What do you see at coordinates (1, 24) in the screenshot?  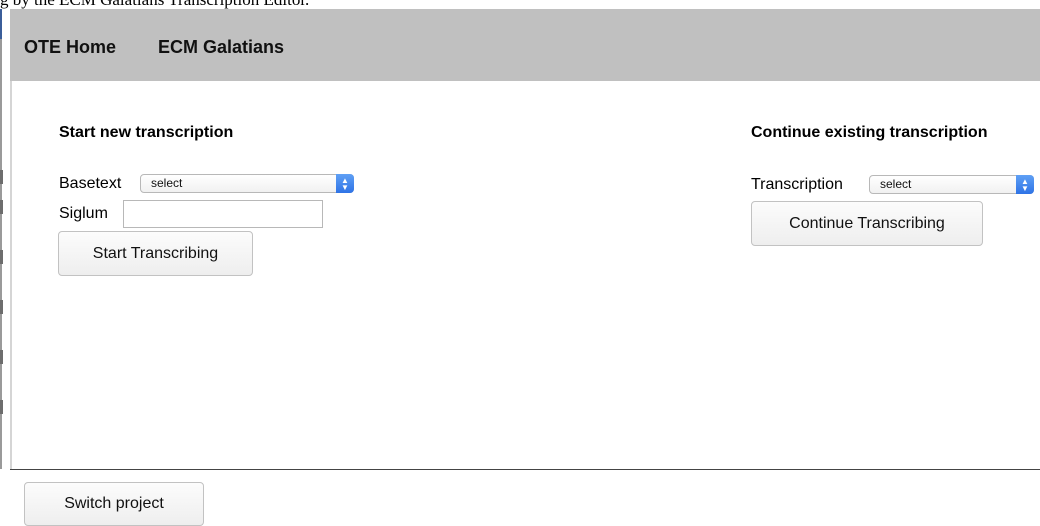 I see `window-edge-accent` at bounding box center [1, 24].